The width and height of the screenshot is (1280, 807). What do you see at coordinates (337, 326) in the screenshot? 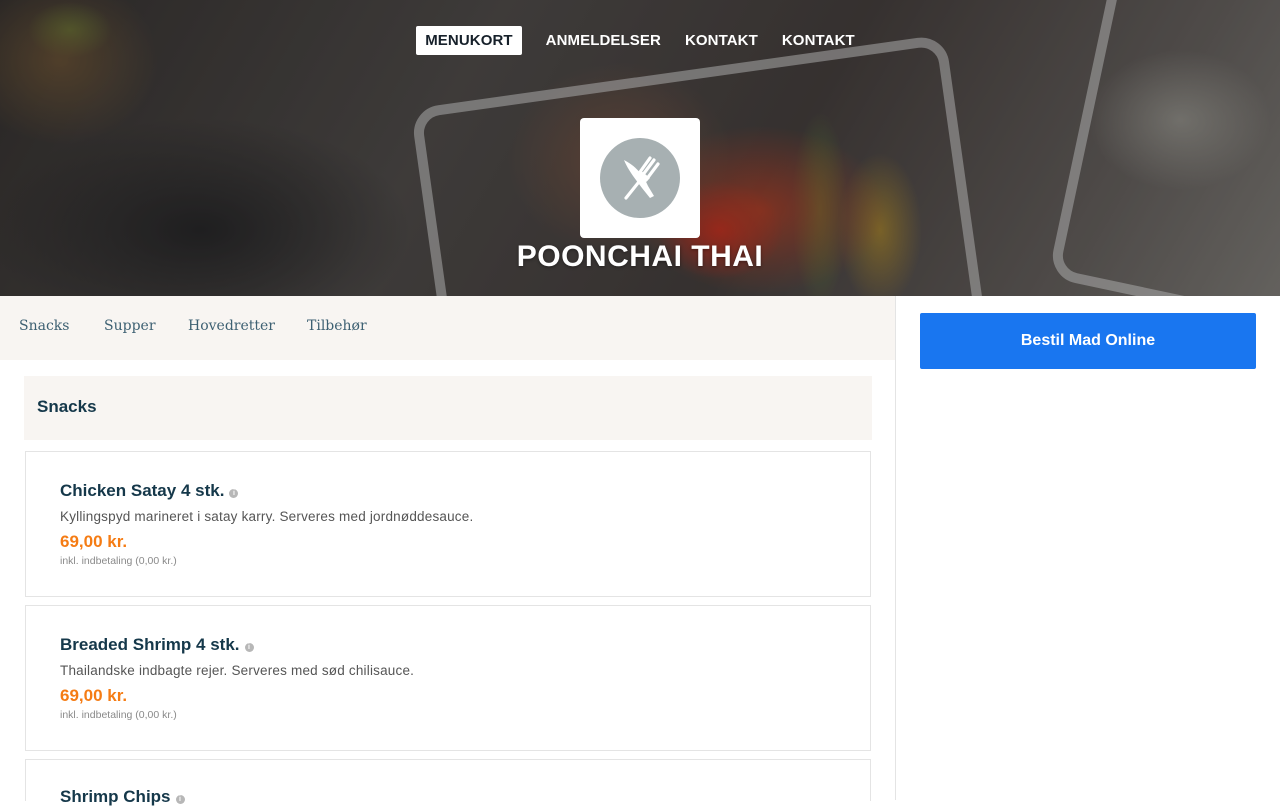
I see `category-tilbehor: Tilbehør` at bounding box center [337, 326].